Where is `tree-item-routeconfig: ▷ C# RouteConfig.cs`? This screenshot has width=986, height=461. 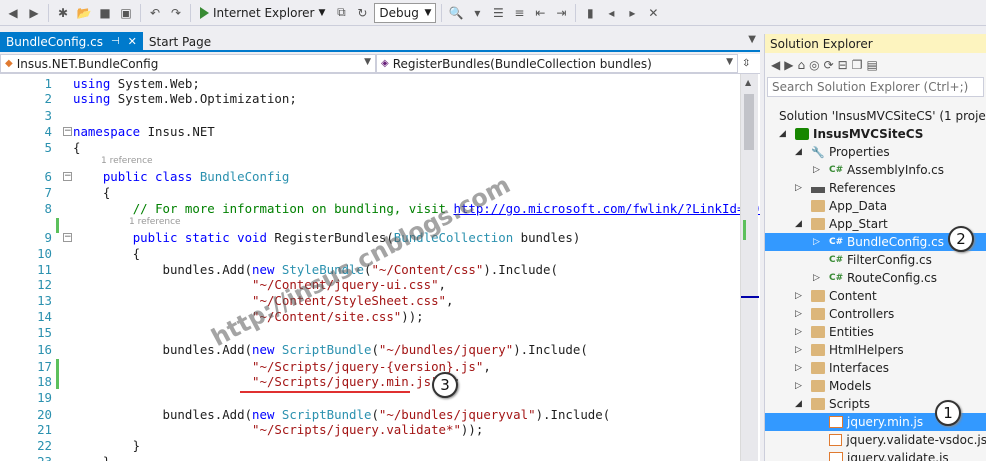
tree-item-routeconfig: ▷ C# RouteConfig.cs is located at coordinates (875, 278).